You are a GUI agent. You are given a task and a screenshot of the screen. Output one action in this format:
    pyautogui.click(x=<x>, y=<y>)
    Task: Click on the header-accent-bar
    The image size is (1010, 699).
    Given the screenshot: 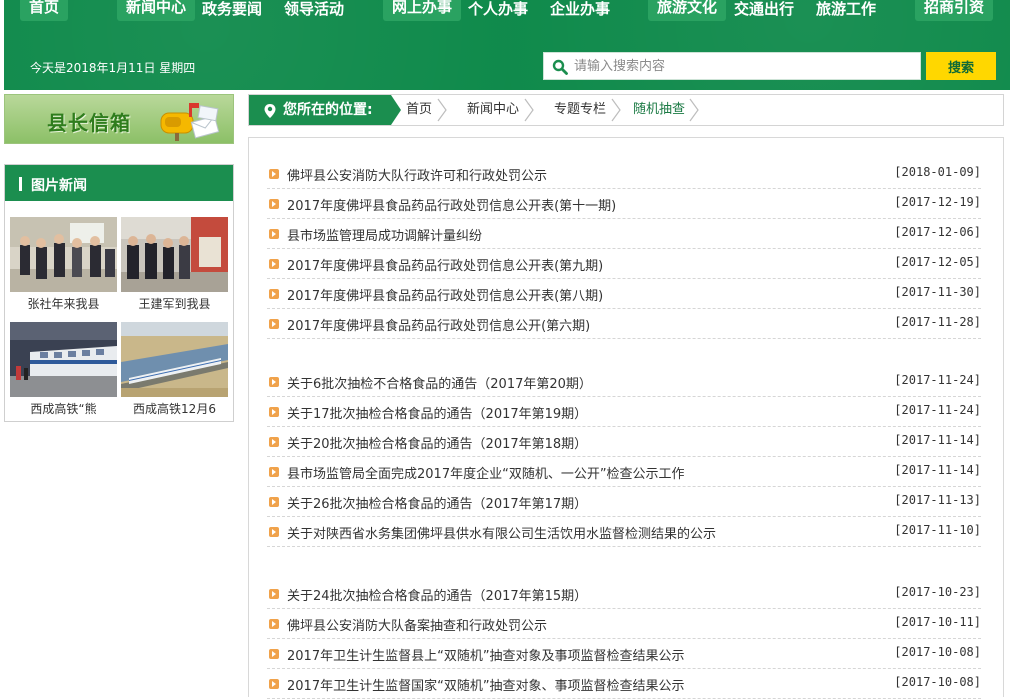 What is the action you would take?
    pyautogui.click(x=20, y=184)
    